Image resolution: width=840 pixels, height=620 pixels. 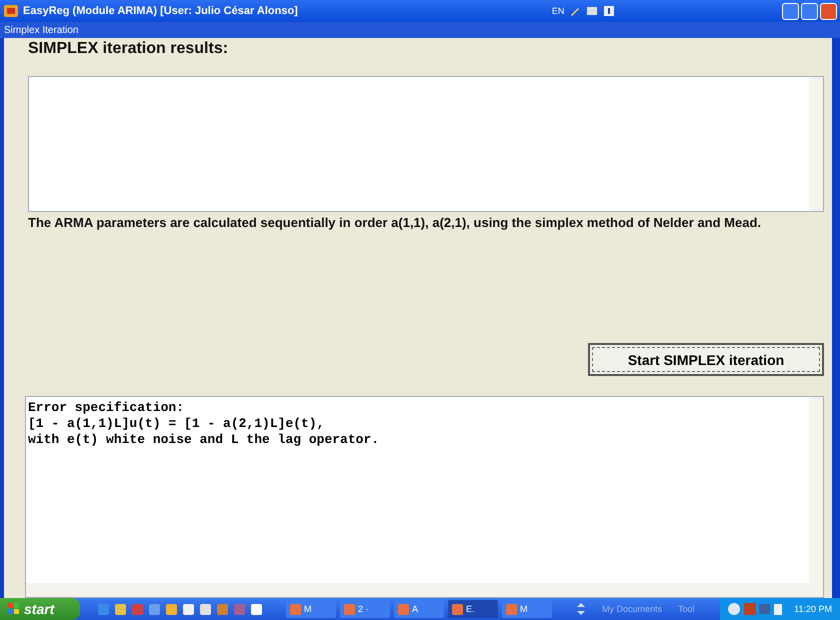 What do you see at coordinates (420, 30) in the screenshot?
I see `dialog-title: Simplex Iteration` at bounding box center [420, 30].